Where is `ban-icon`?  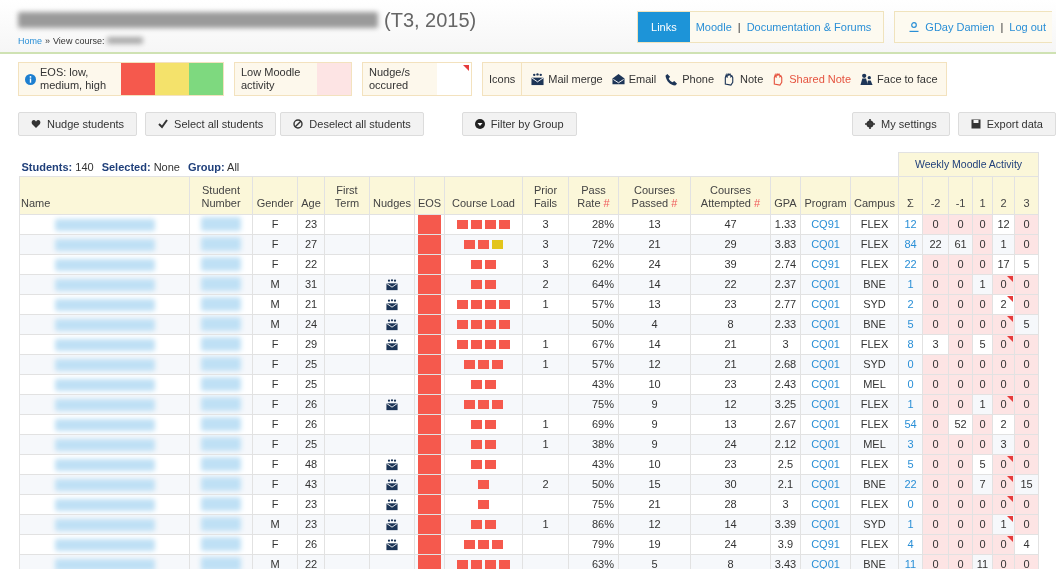 ban-icon is located at coordinates (298, 124).